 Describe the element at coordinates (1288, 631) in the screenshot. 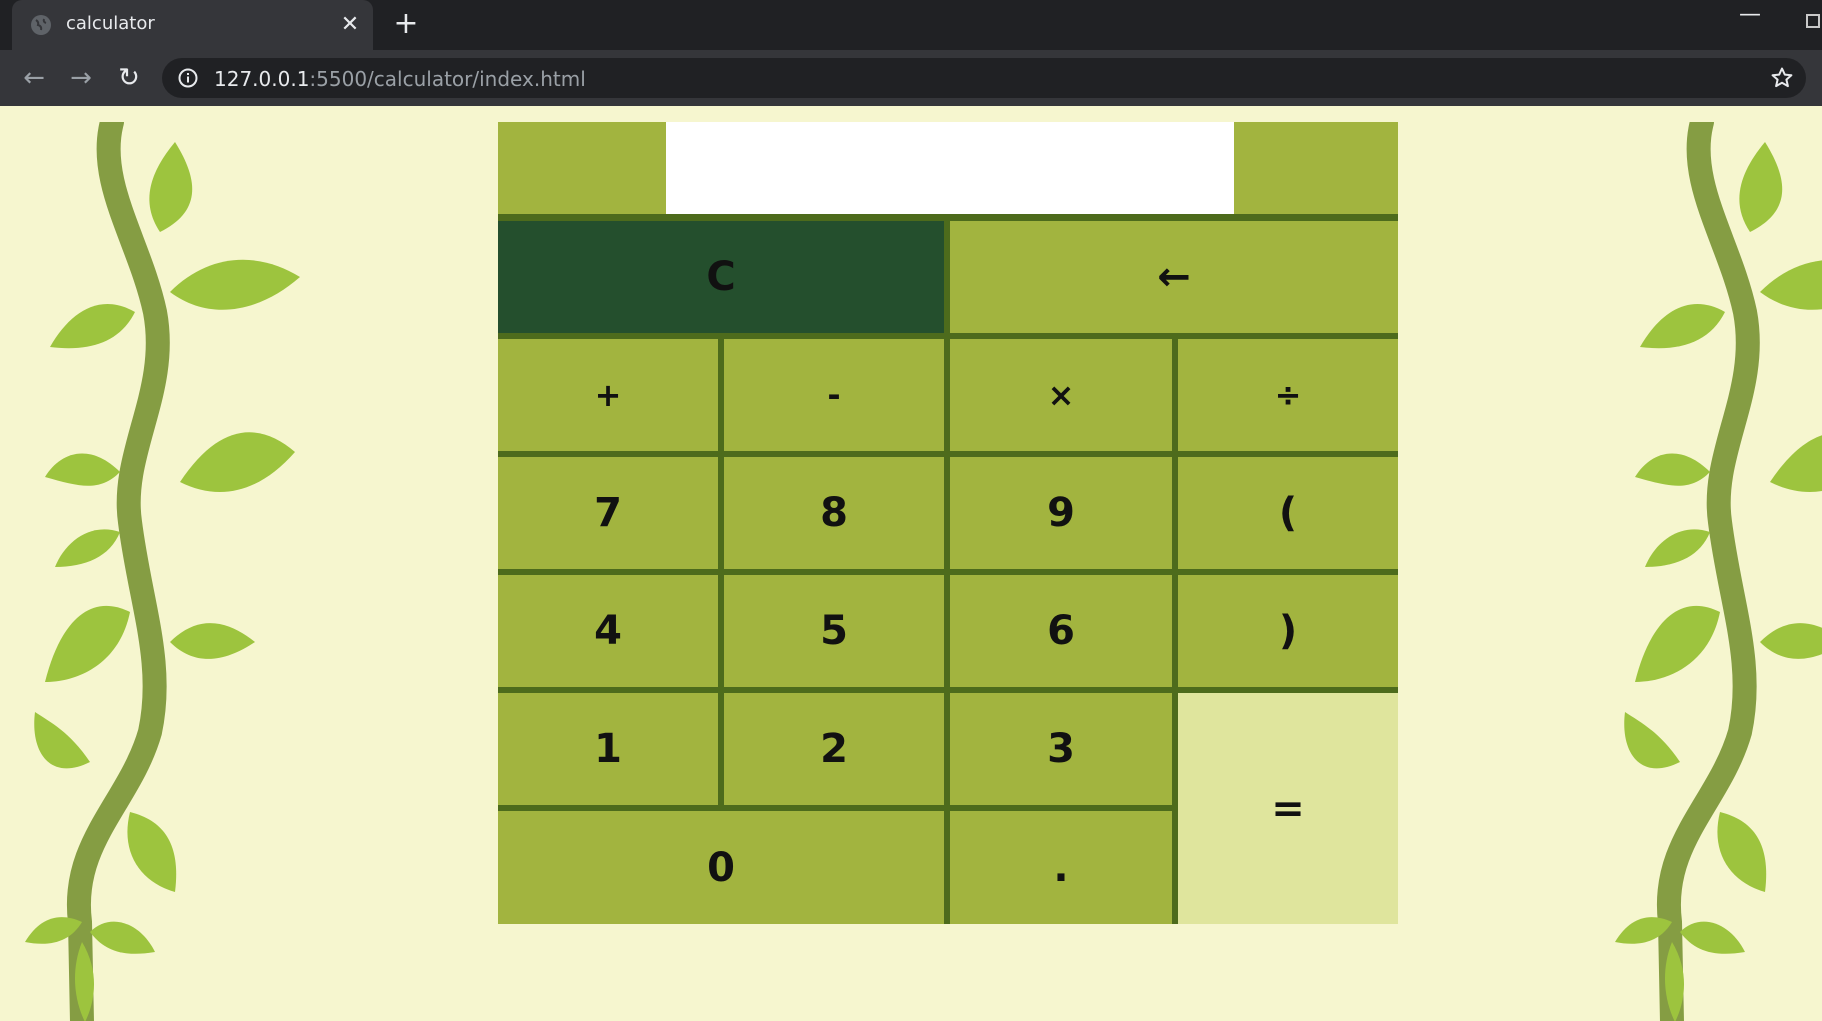

I see `close-paren-button: )` at that location.